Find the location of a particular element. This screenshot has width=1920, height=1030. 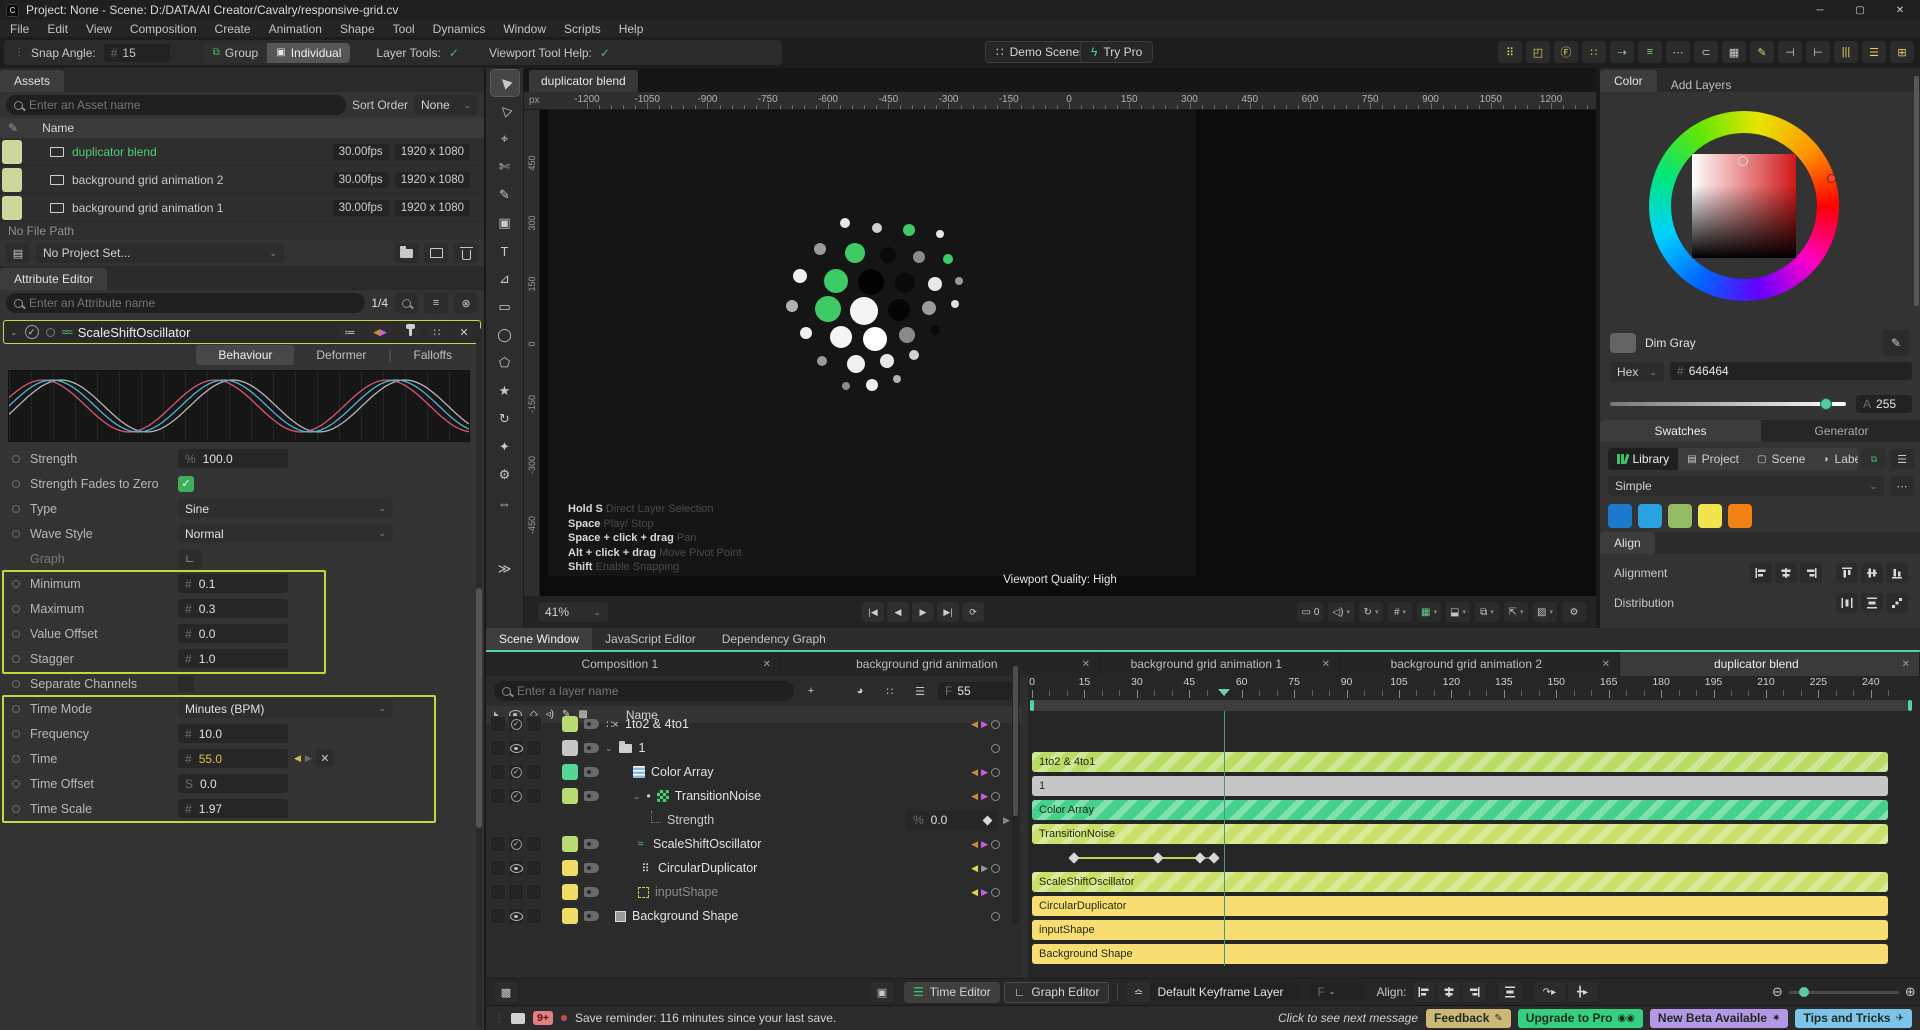

menu-shape: Shape is located at coordinates (357, 29).